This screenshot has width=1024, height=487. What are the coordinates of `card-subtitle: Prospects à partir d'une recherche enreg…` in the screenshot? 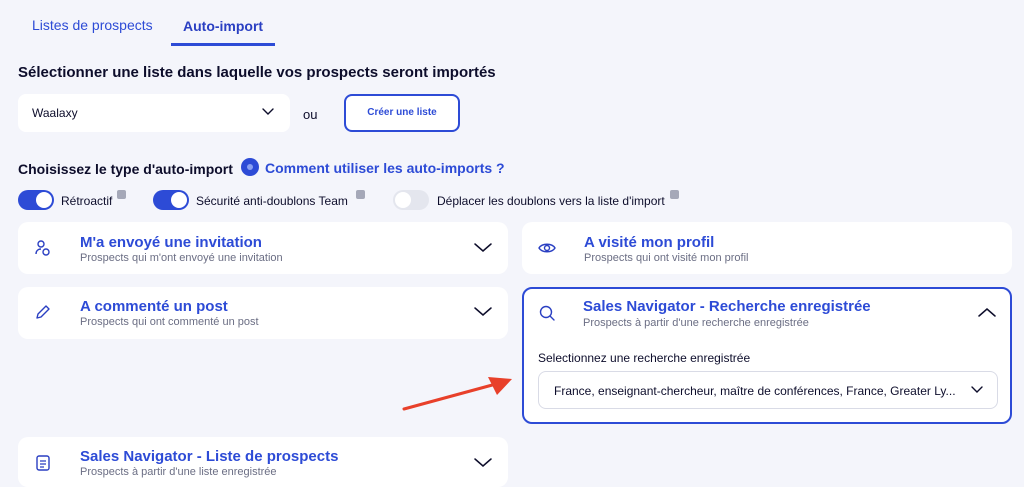 It's located at (696, 323).